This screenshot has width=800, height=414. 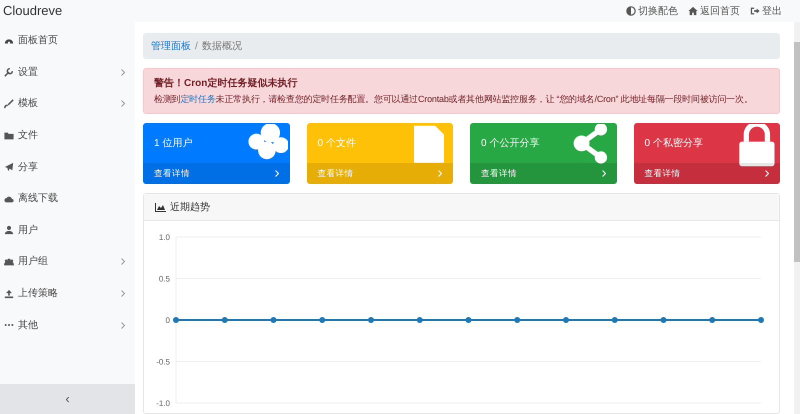 I want to click on stat-label: 1 位用户, so click(x=173, y=143).